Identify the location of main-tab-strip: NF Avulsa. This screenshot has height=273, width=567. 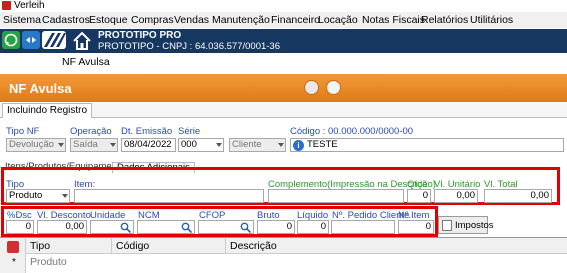
(283, 63).